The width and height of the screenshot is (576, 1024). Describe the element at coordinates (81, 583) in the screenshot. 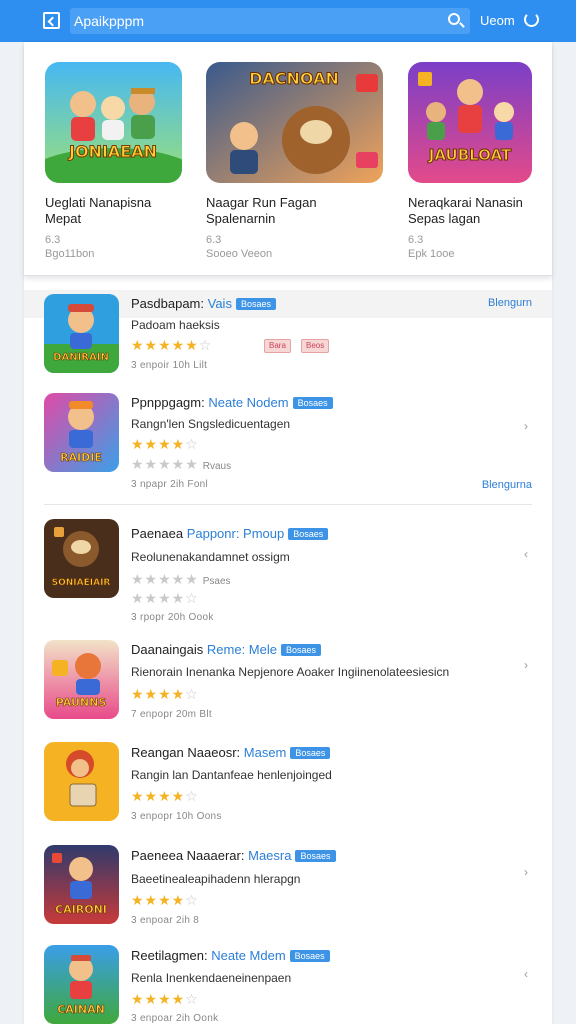

I see `game-icon-logo: SONIAEIAIR` at that location.